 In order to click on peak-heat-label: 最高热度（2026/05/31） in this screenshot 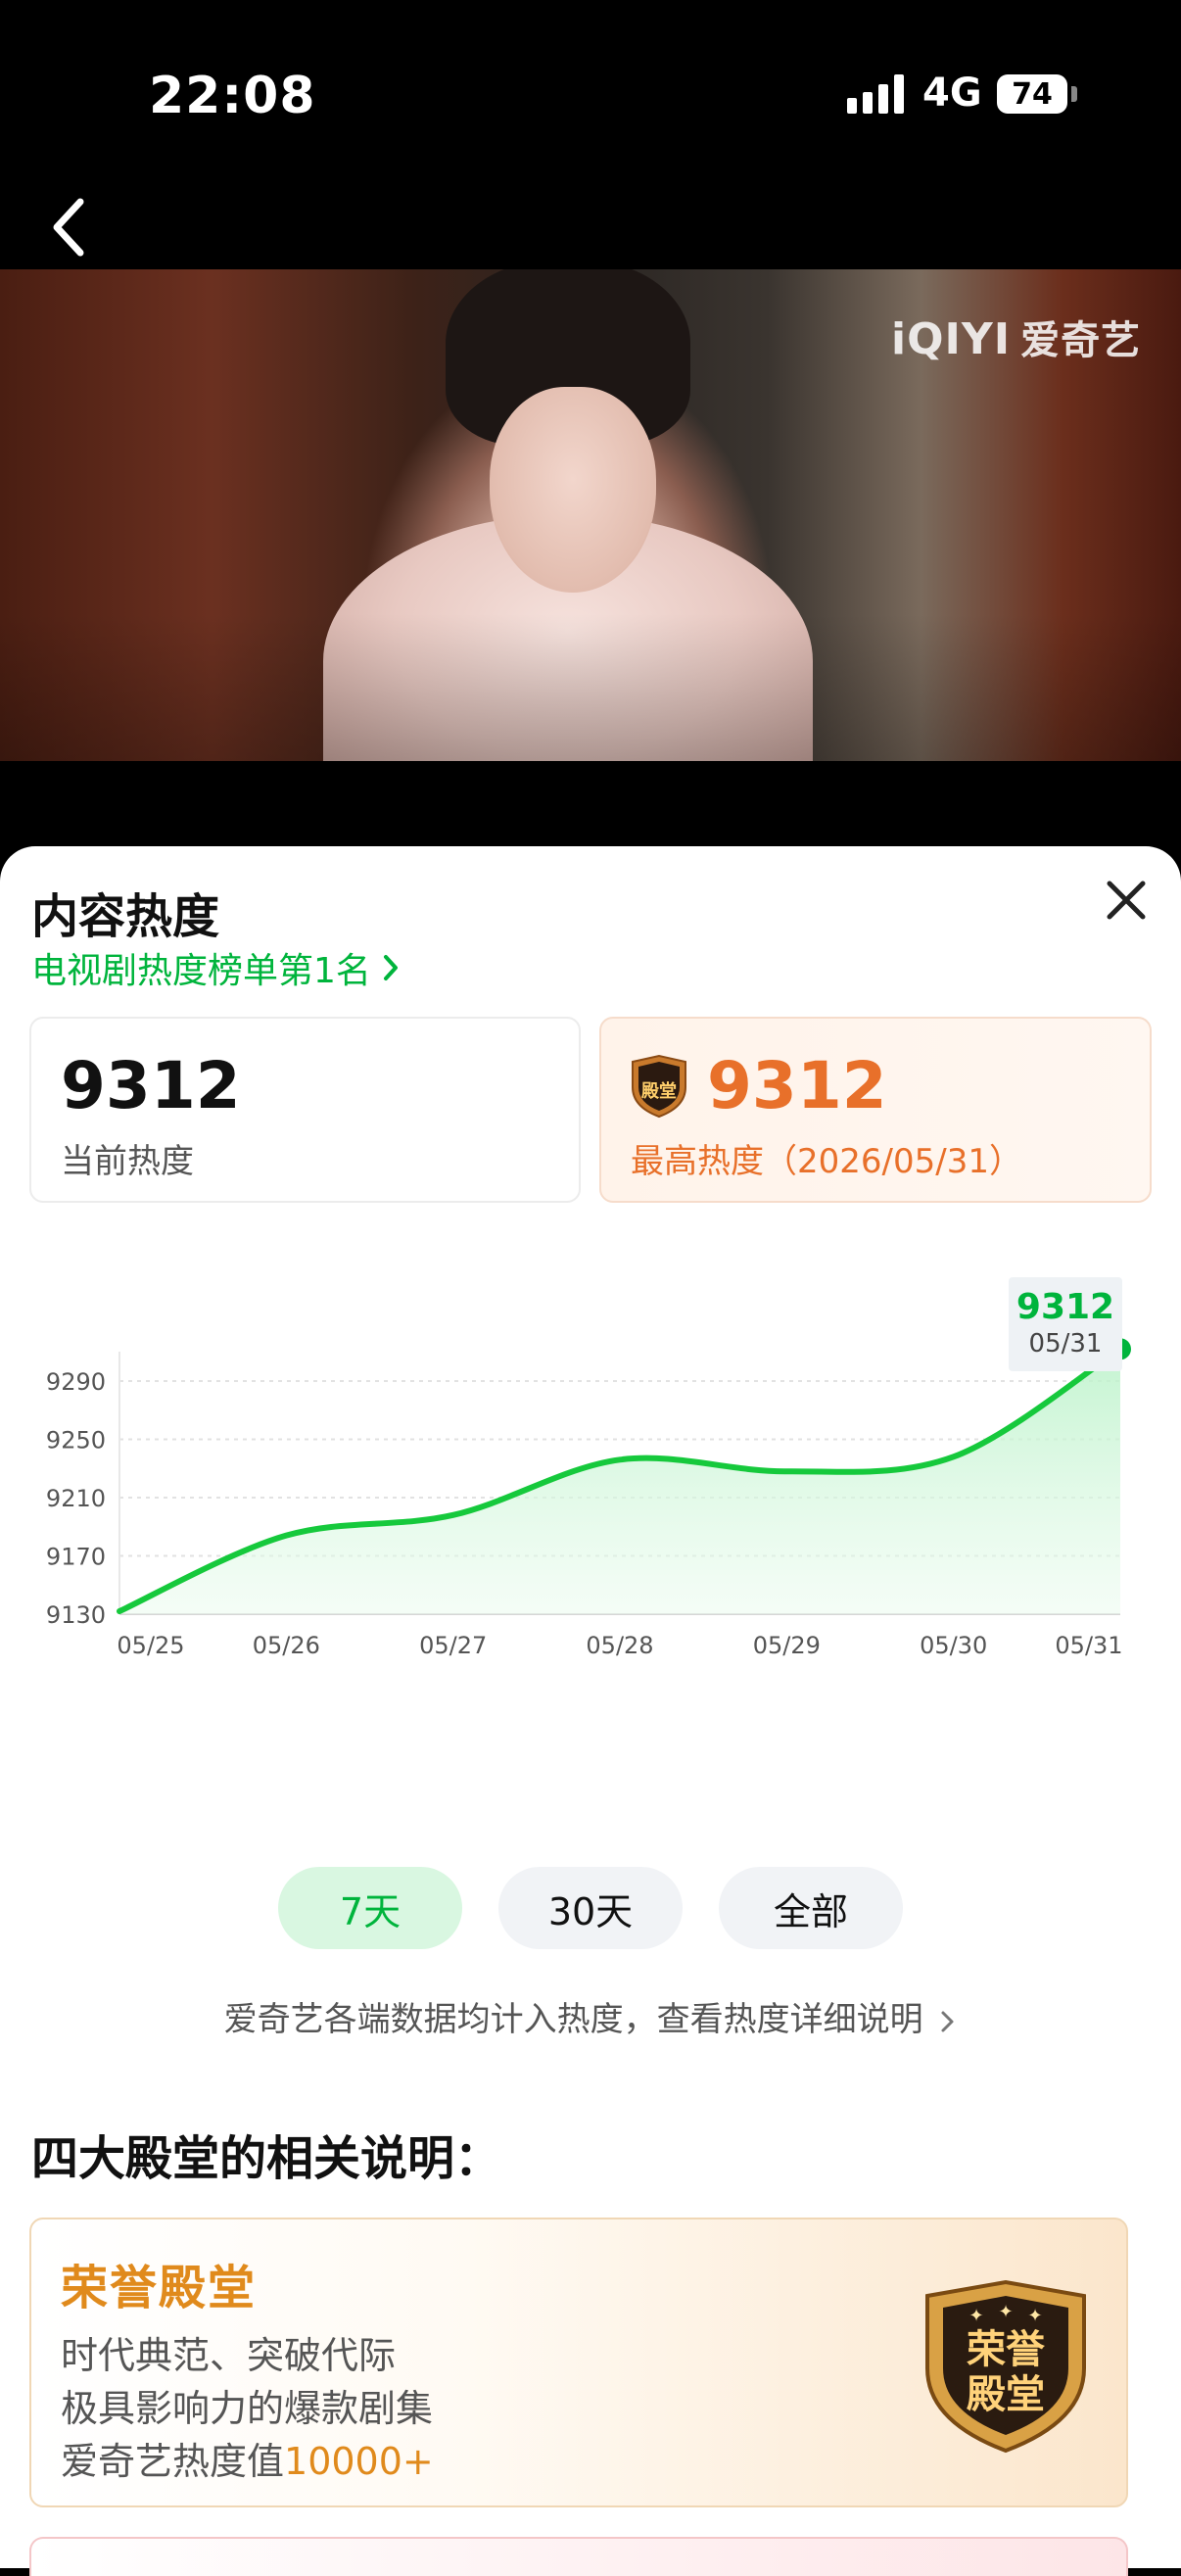, I will do `click(827, 1161)`.